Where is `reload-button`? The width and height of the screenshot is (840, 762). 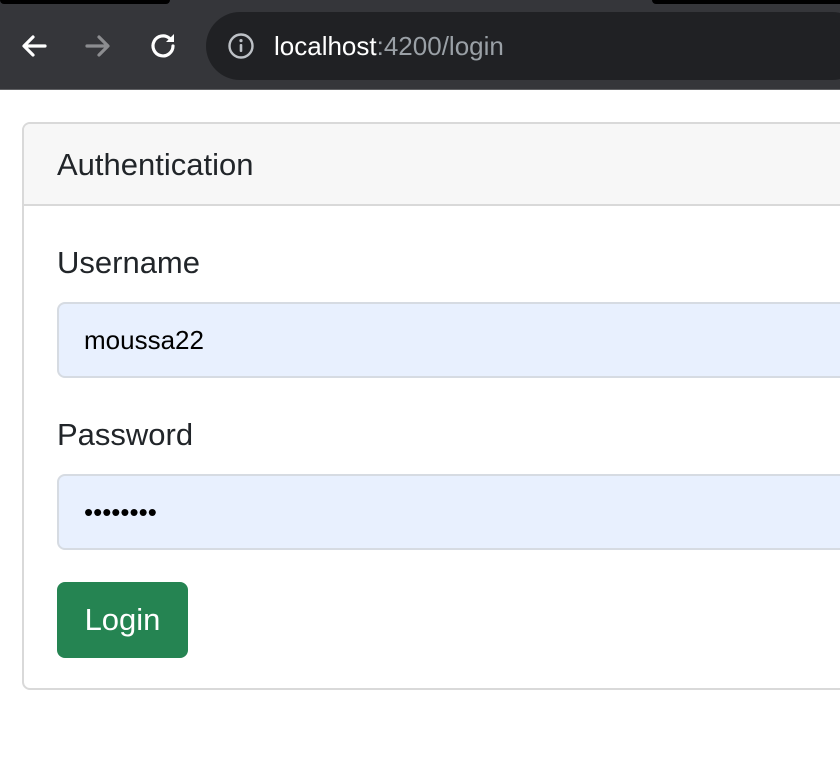 reload-button is located at coordinates (163, 46).